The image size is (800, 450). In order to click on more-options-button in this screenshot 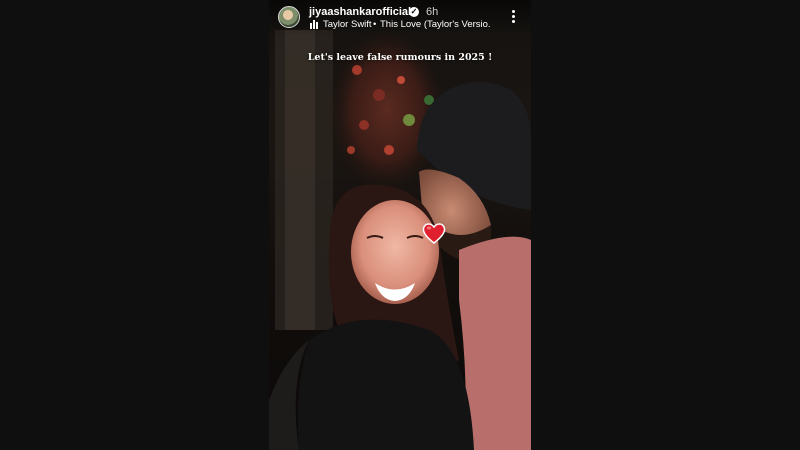, I will do `click(514, 17)`.